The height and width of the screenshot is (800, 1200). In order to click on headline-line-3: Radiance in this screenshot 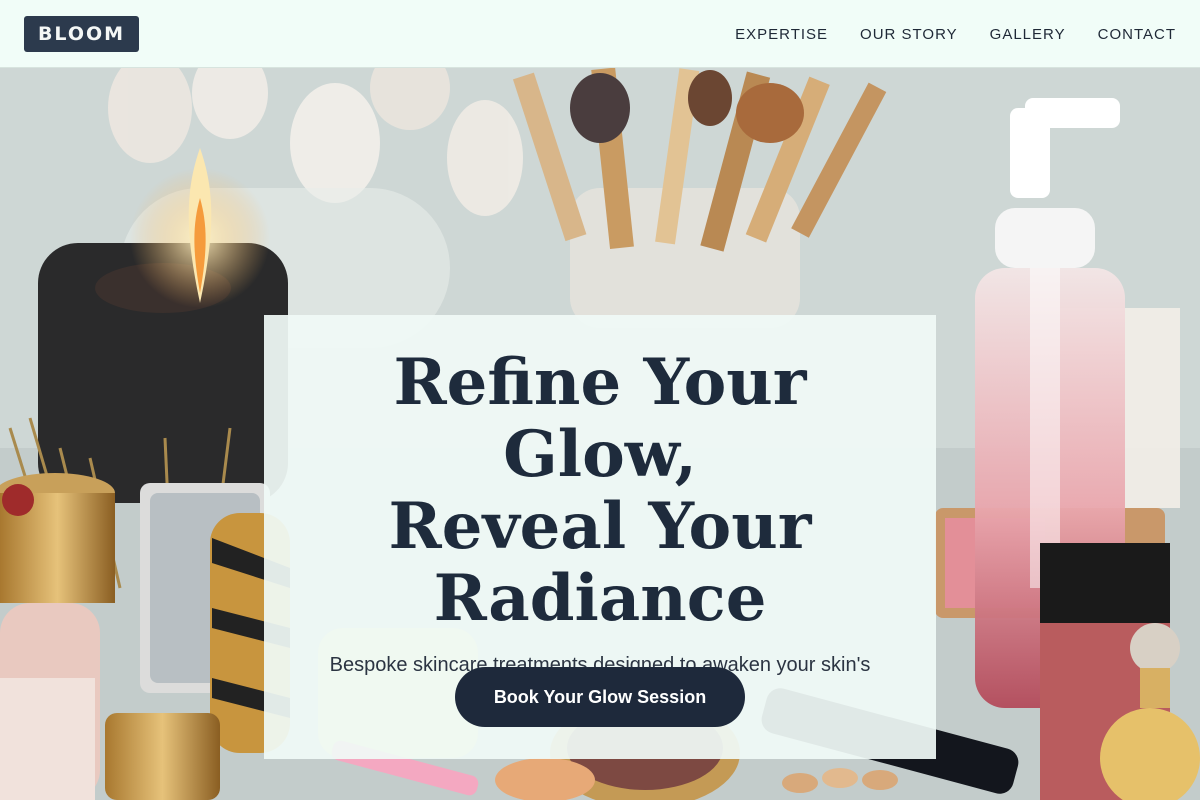, I will do `click(600, 598)`.